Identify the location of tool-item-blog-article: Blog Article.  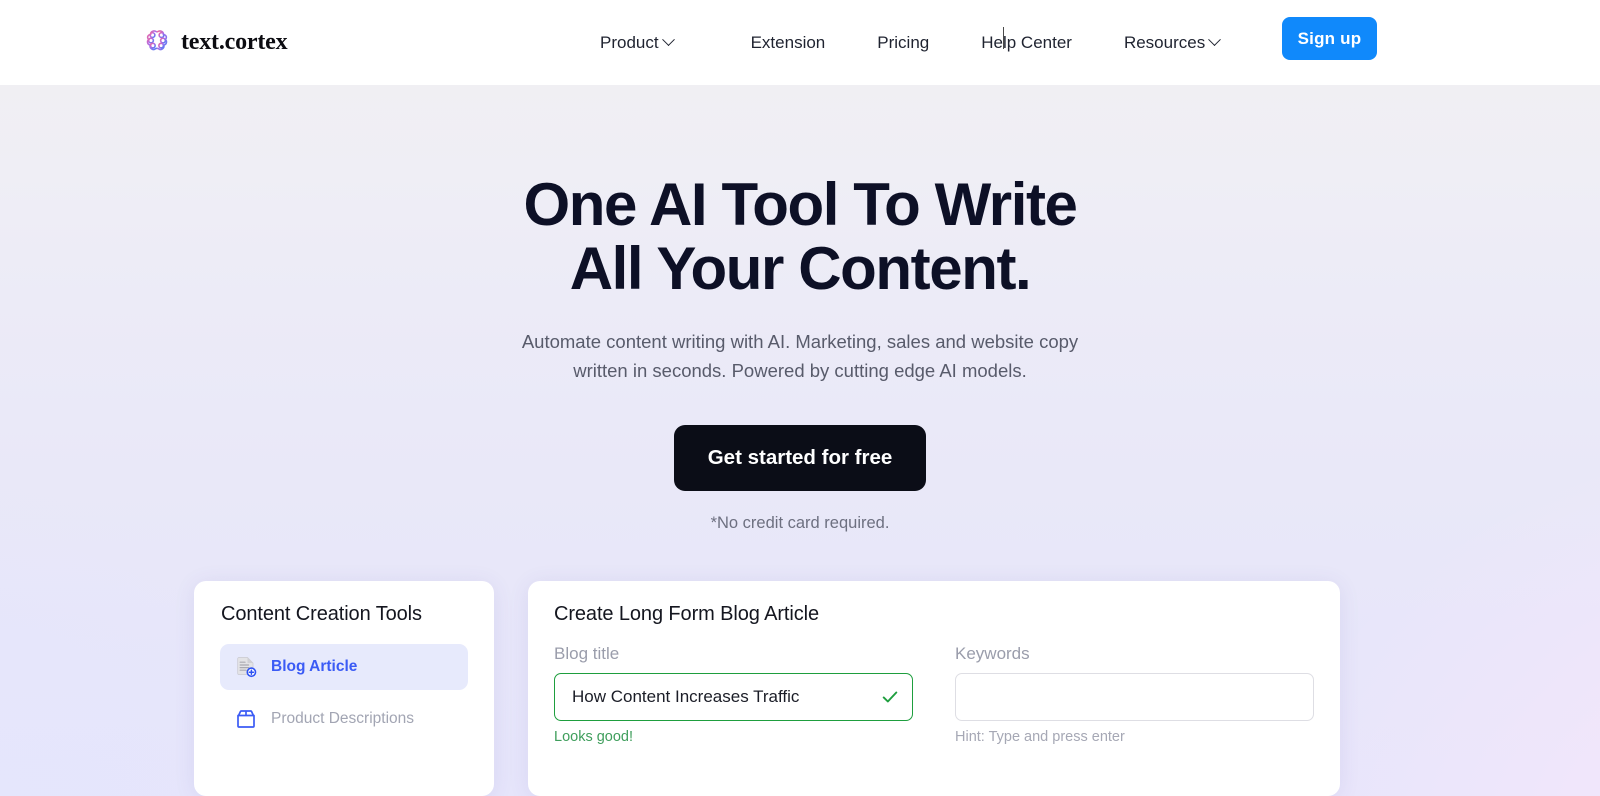
(344, 667).